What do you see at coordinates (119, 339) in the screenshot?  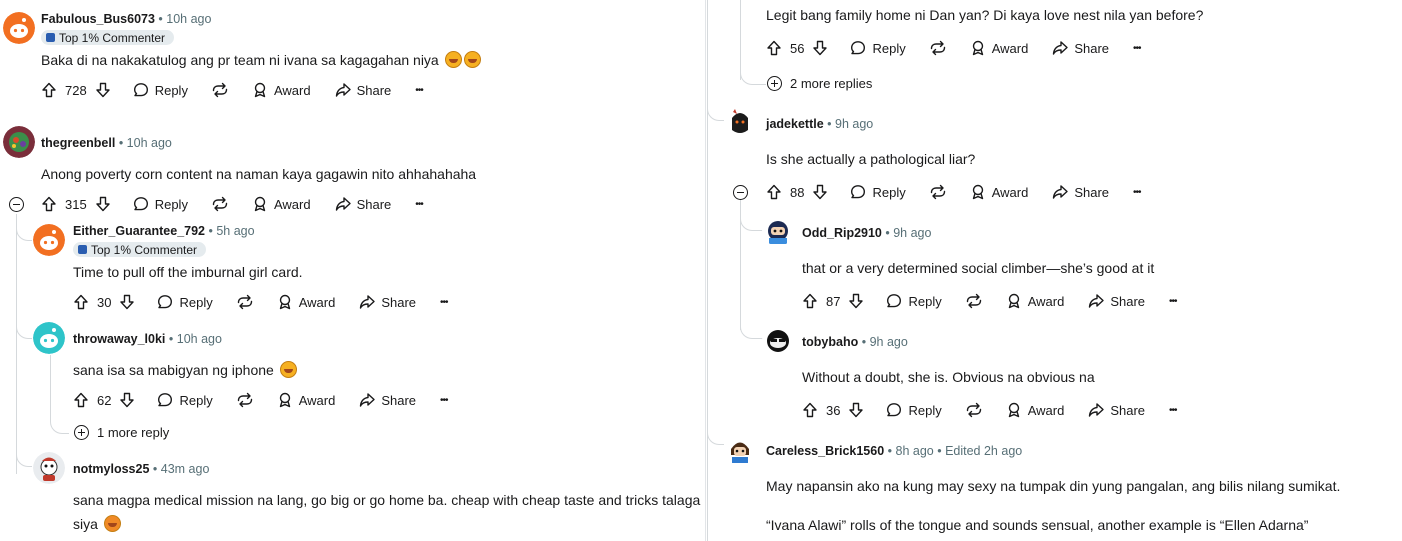 I see `username-link: throwaway_l0ki` at bounding box center [119, 339].